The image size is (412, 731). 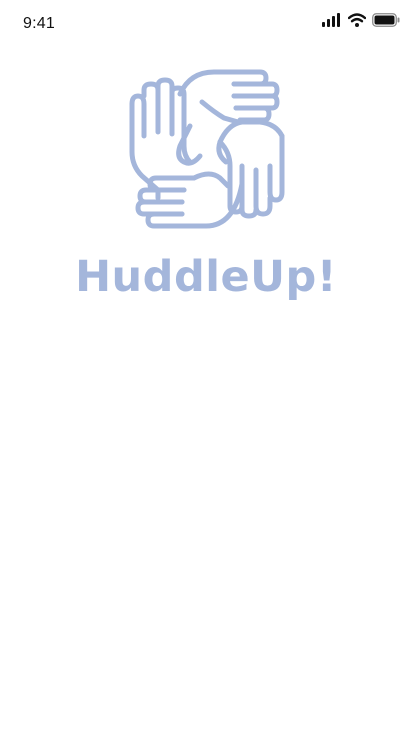 What do you see at coordinates (357, 20) in the screenshot?
I see `wifi-icon` at bounding box center [357, 20].